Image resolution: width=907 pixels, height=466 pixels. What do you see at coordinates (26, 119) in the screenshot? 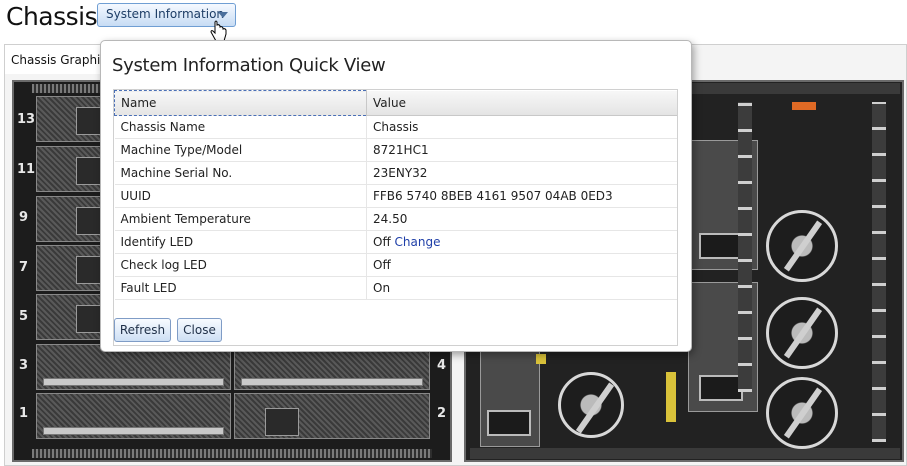
I see `bay-label-13: 13` at bounding box center [26, 119].